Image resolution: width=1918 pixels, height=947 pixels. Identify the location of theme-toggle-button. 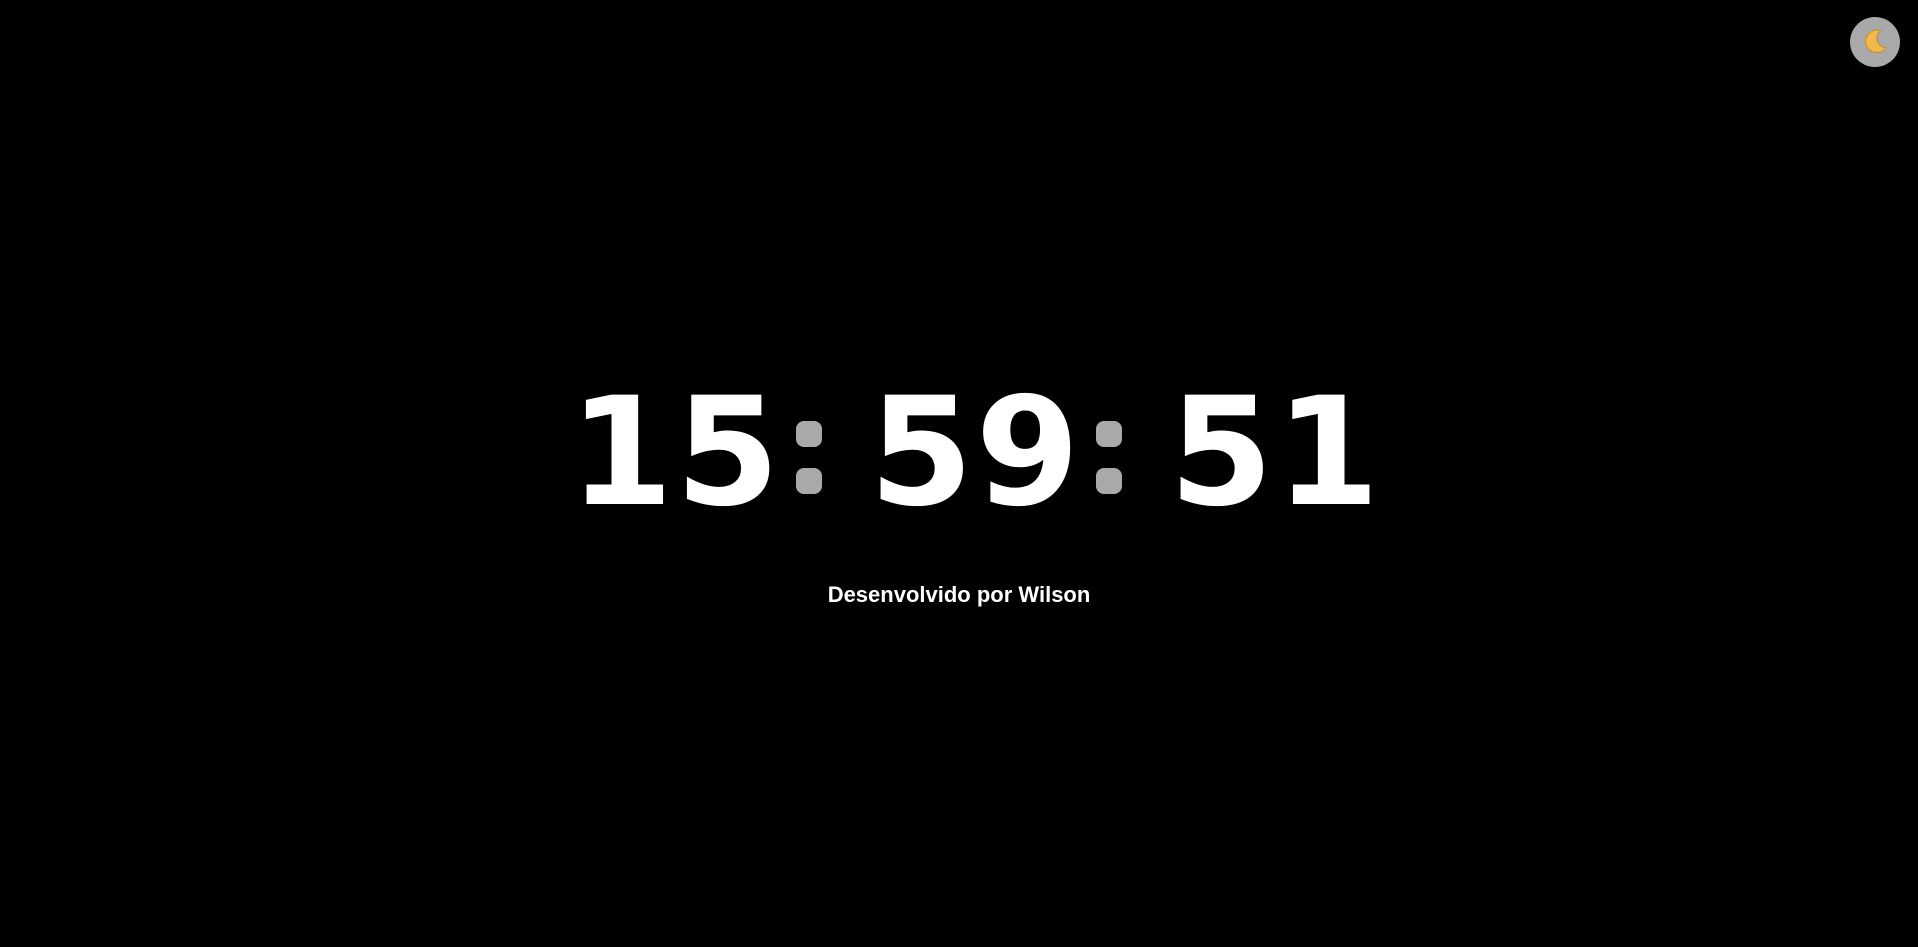
(1875, 42).